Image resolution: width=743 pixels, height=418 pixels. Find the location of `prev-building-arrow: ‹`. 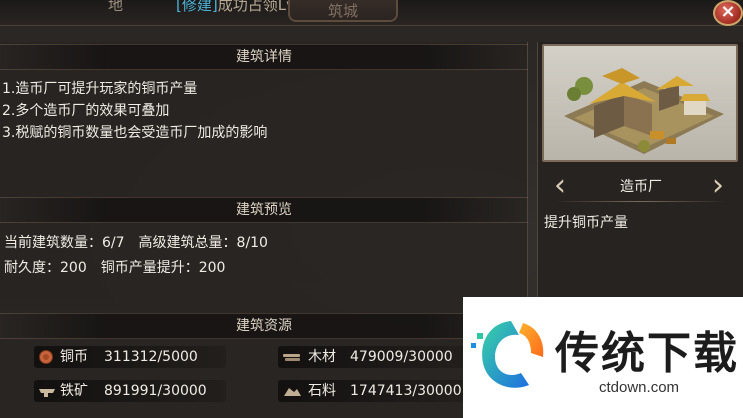

prev-building-arrow: ‹ is located at coordinates (560, 186).